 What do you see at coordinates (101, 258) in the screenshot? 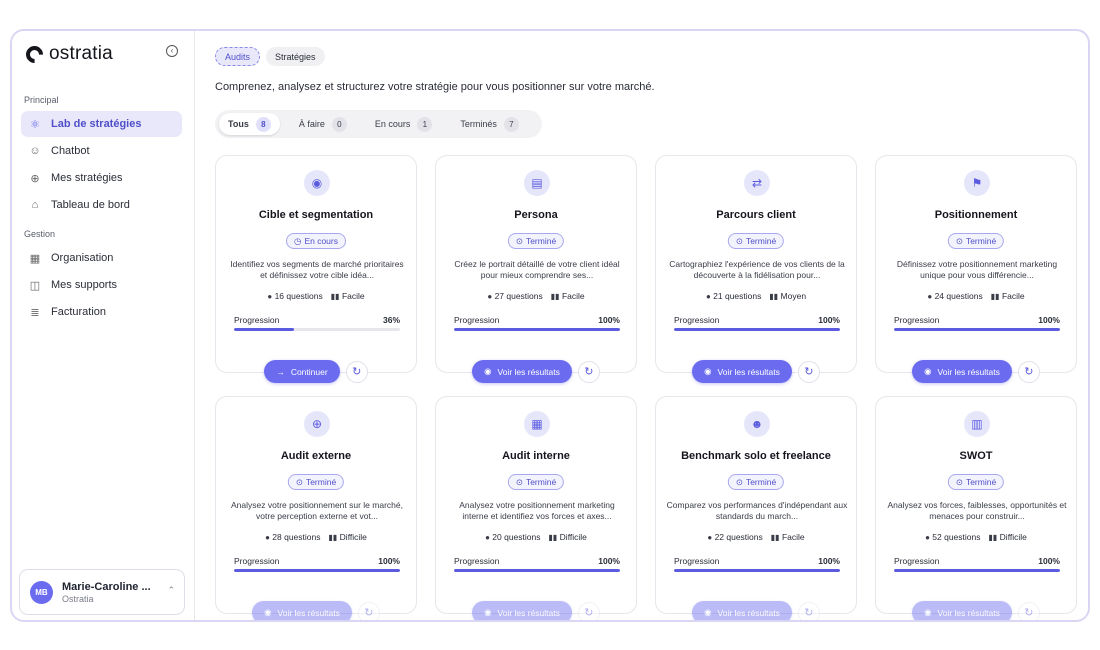
I see `sidebar-item-building: ▦ Organisation` at bounding box center [101, 258].